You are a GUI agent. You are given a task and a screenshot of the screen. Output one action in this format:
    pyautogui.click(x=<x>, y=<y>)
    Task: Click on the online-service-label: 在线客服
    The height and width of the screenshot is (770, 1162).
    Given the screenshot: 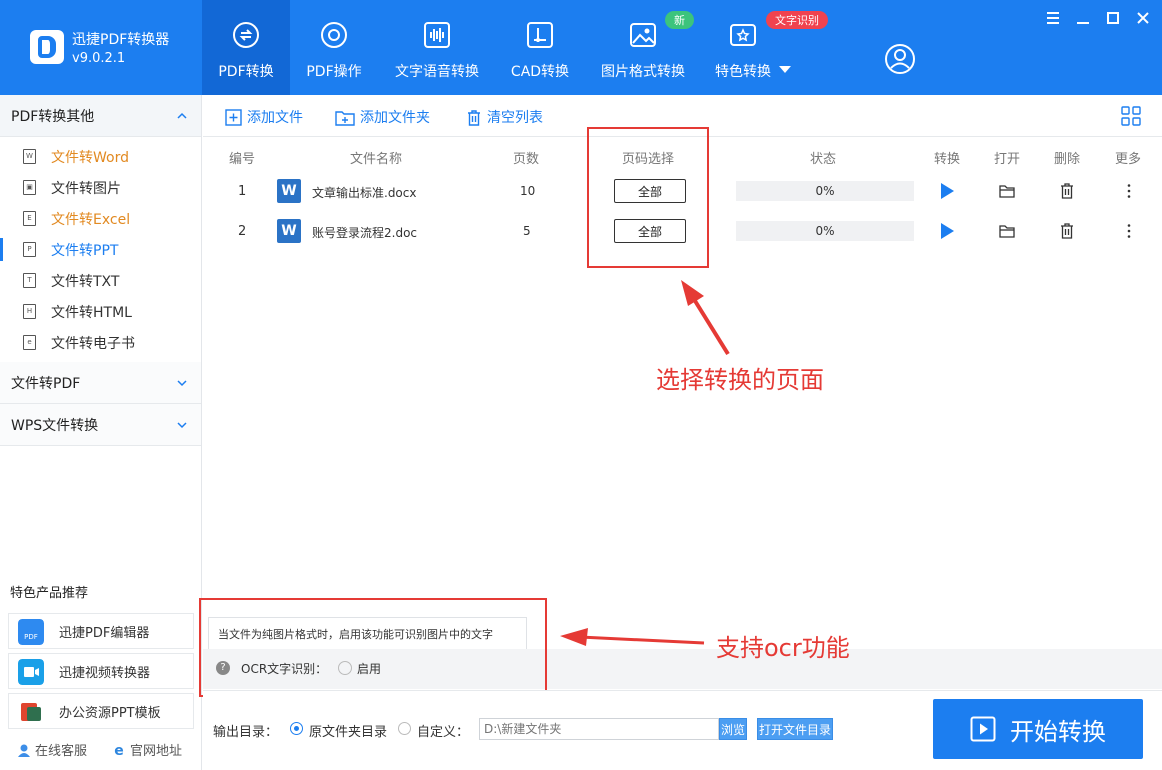 What is the action you would take?
    pyautogui.click(x=61, y=751)
    